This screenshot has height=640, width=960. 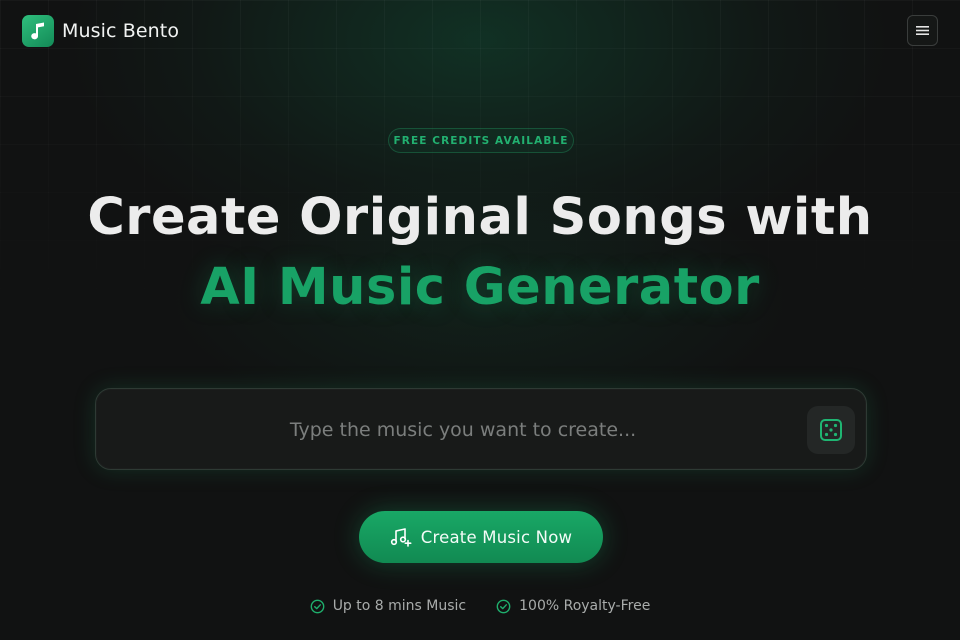 I want to click on free-credits-badge: FREE CREDITS AVAILABLE, so click(x=481, y=140).